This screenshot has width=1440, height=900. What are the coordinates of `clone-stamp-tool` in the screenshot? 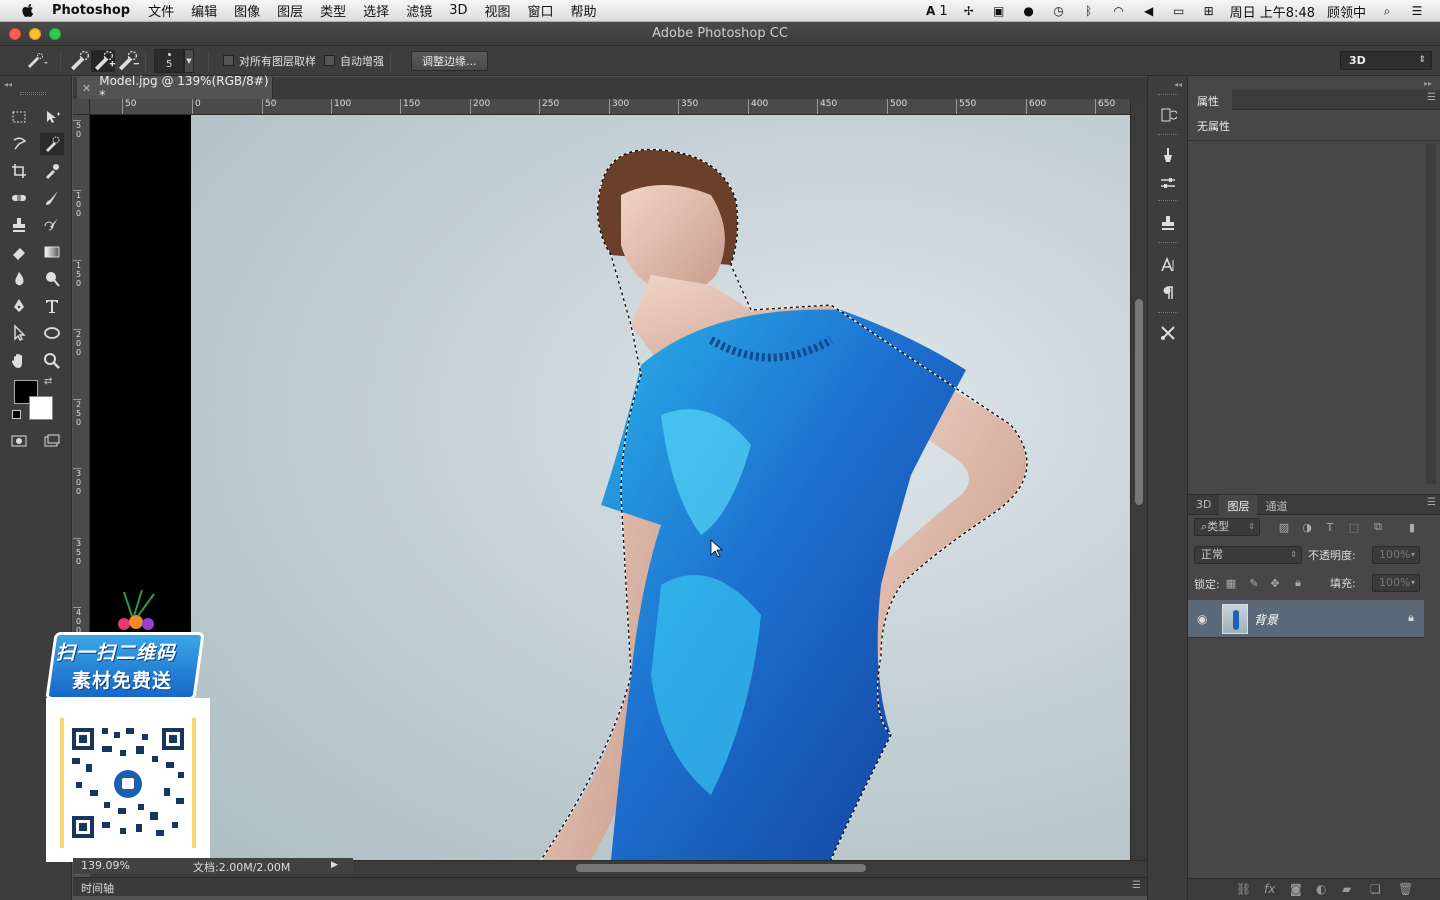 It's located at (19, 225).